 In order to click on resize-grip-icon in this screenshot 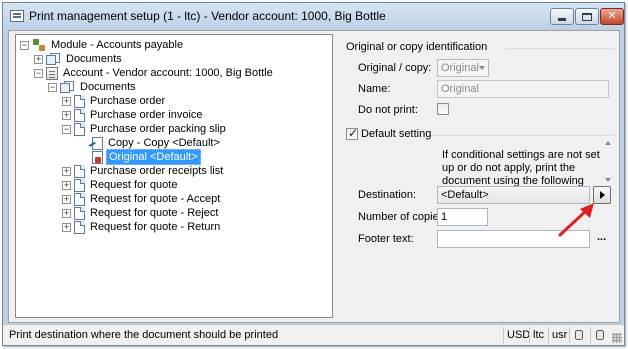, I will do `click(617, 338)`.